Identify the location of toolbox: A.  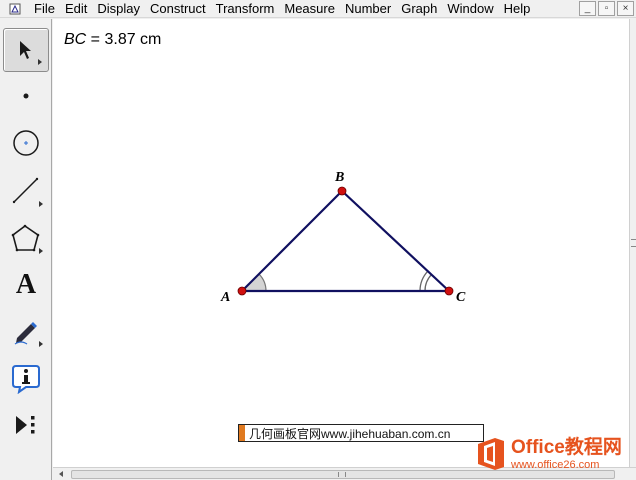
(26, 249).